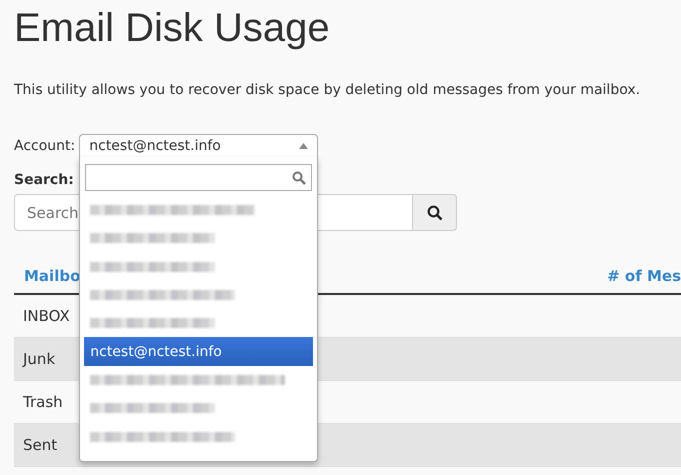 Image resolution: width=681 pixels, height=475 pixels. Describe the element at coordinates (46, 316) in the screenshot. I see `mailbox-cell: INBOX` at that location.